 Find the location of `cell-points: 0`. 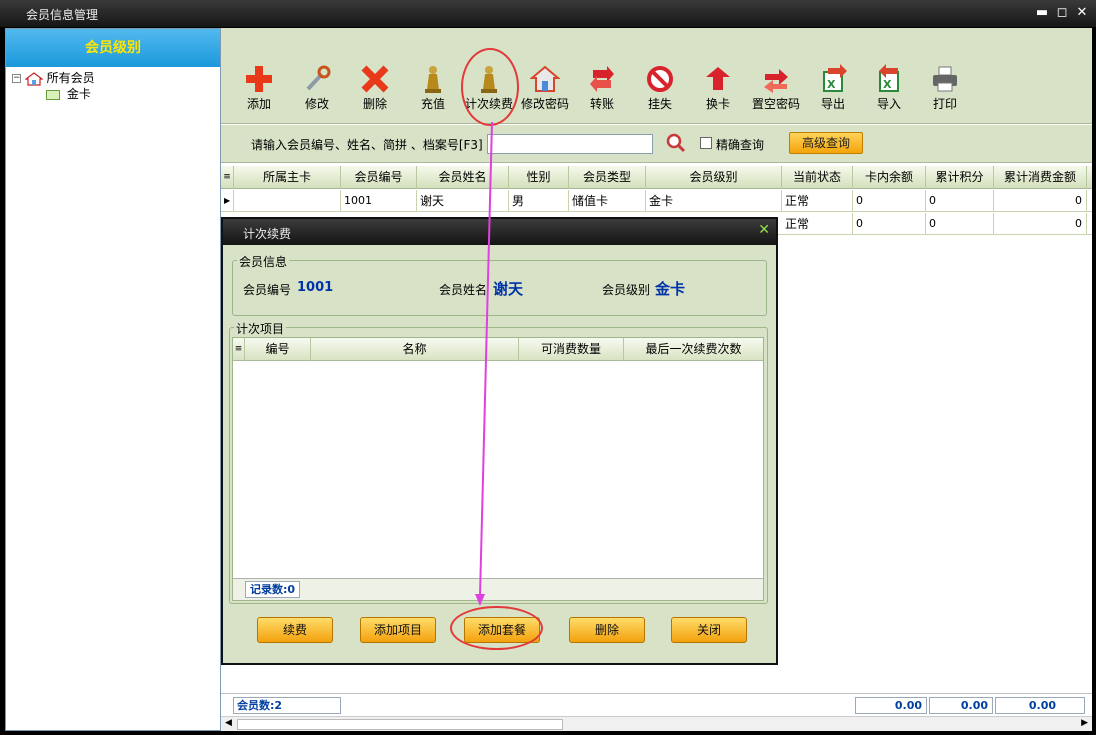

cell-points: 0 is located at coordinates (960, 224).